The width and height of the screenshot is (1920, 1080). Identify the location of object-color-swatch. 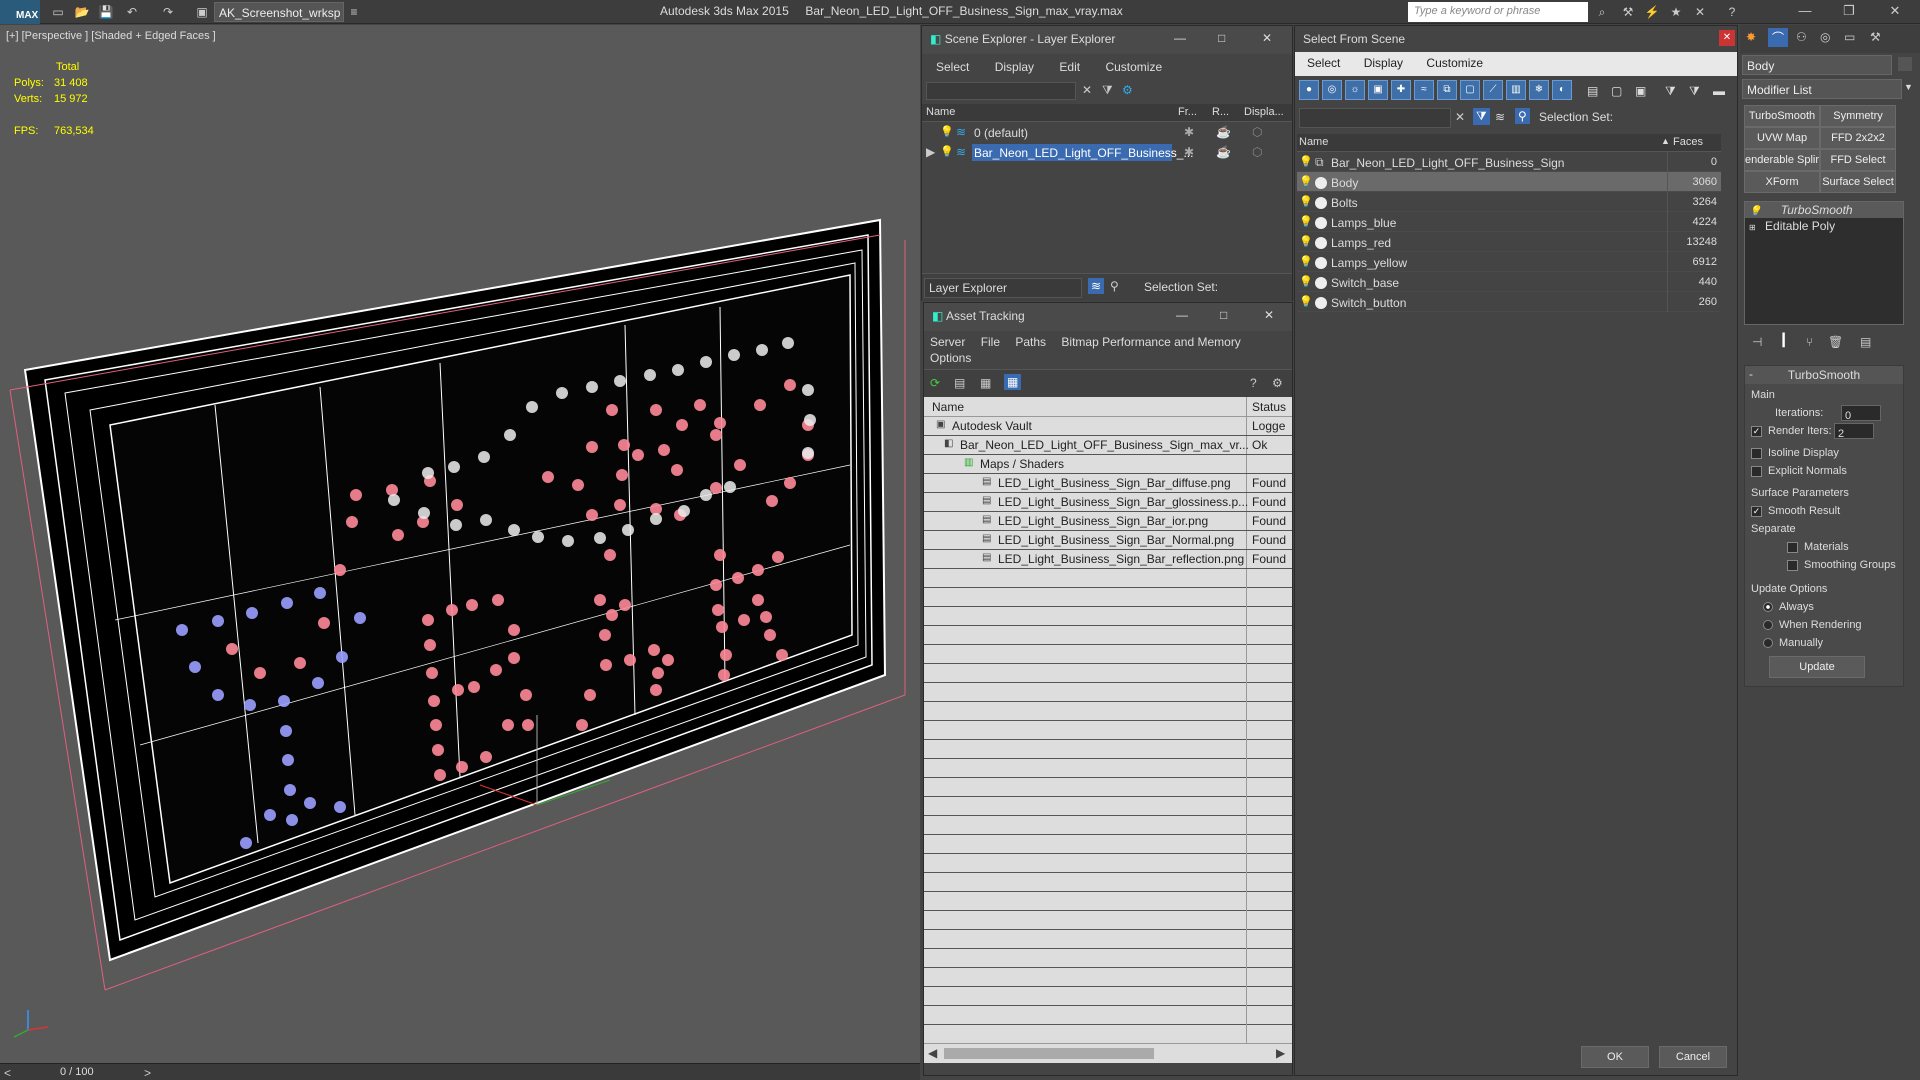
(1905, 64).